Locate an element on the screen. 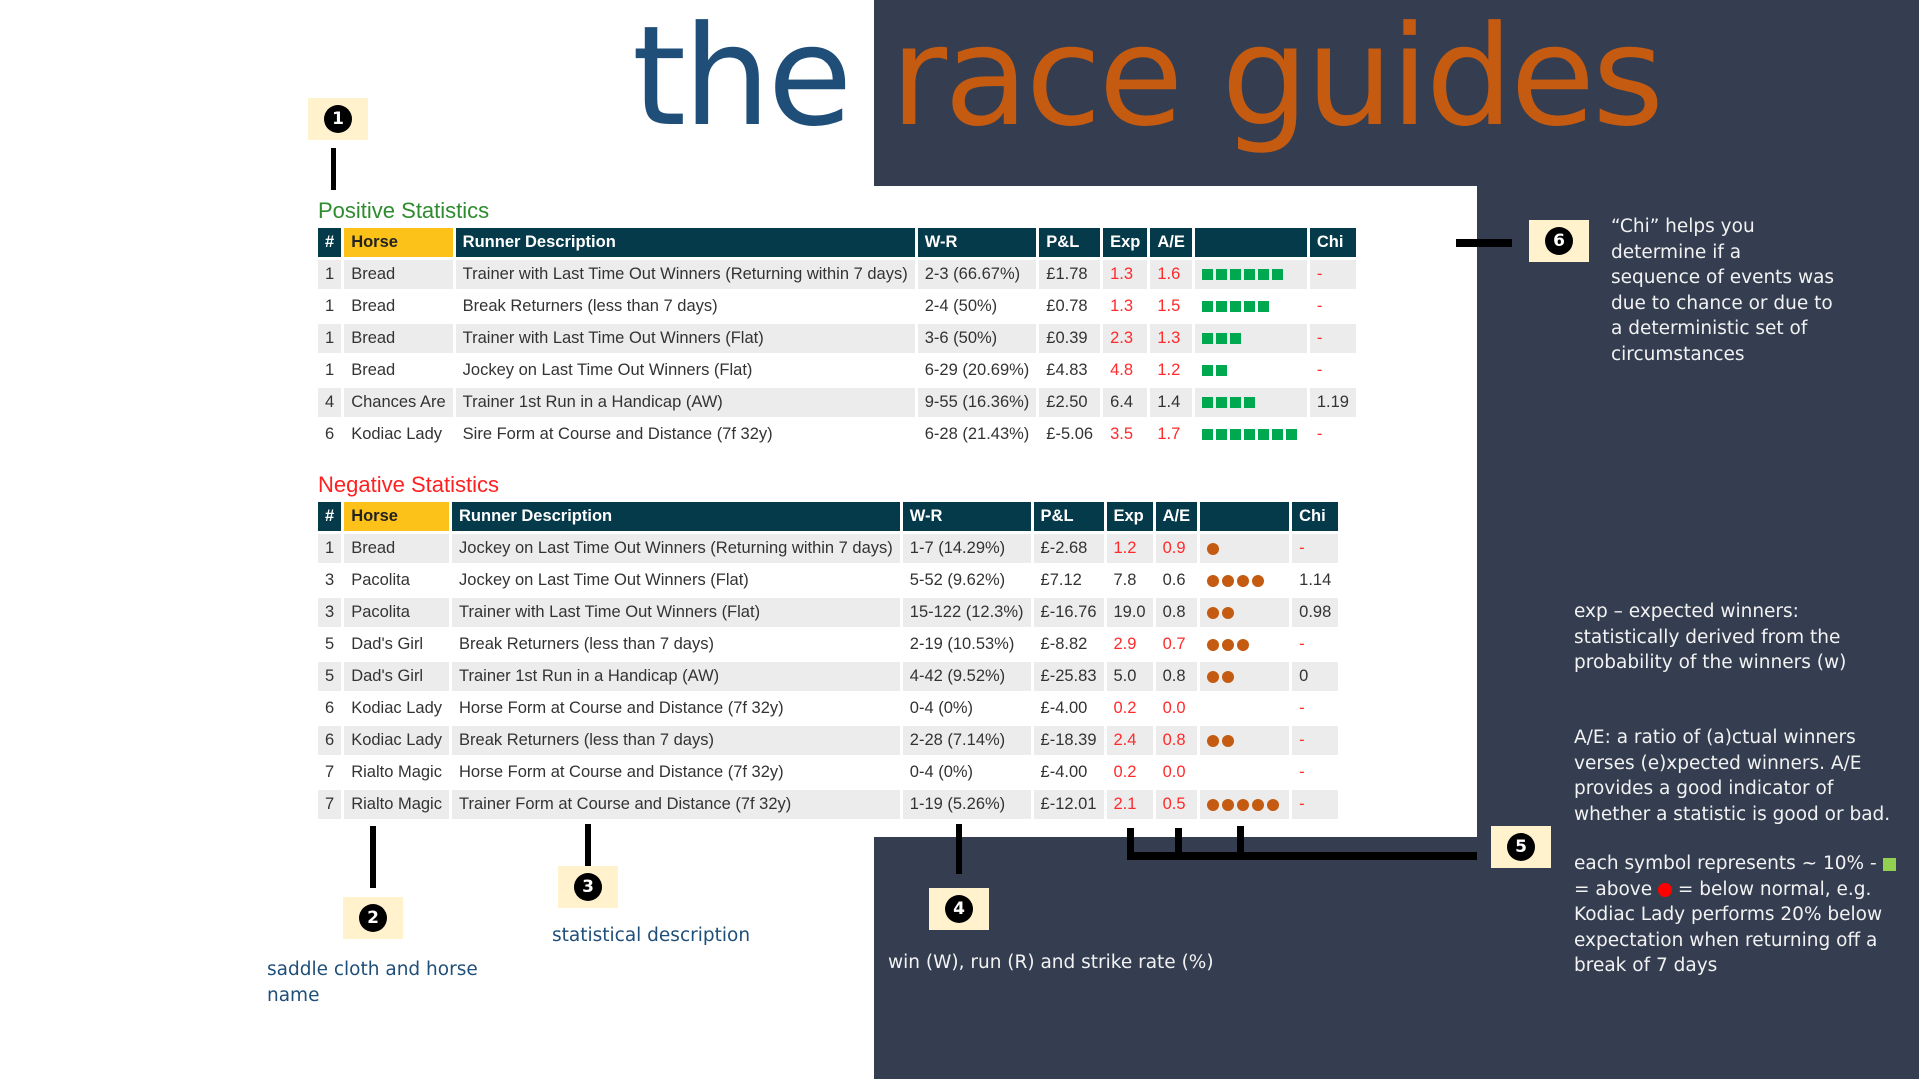  expected-cell: 1.2 is located at coordinates (1129, 548).